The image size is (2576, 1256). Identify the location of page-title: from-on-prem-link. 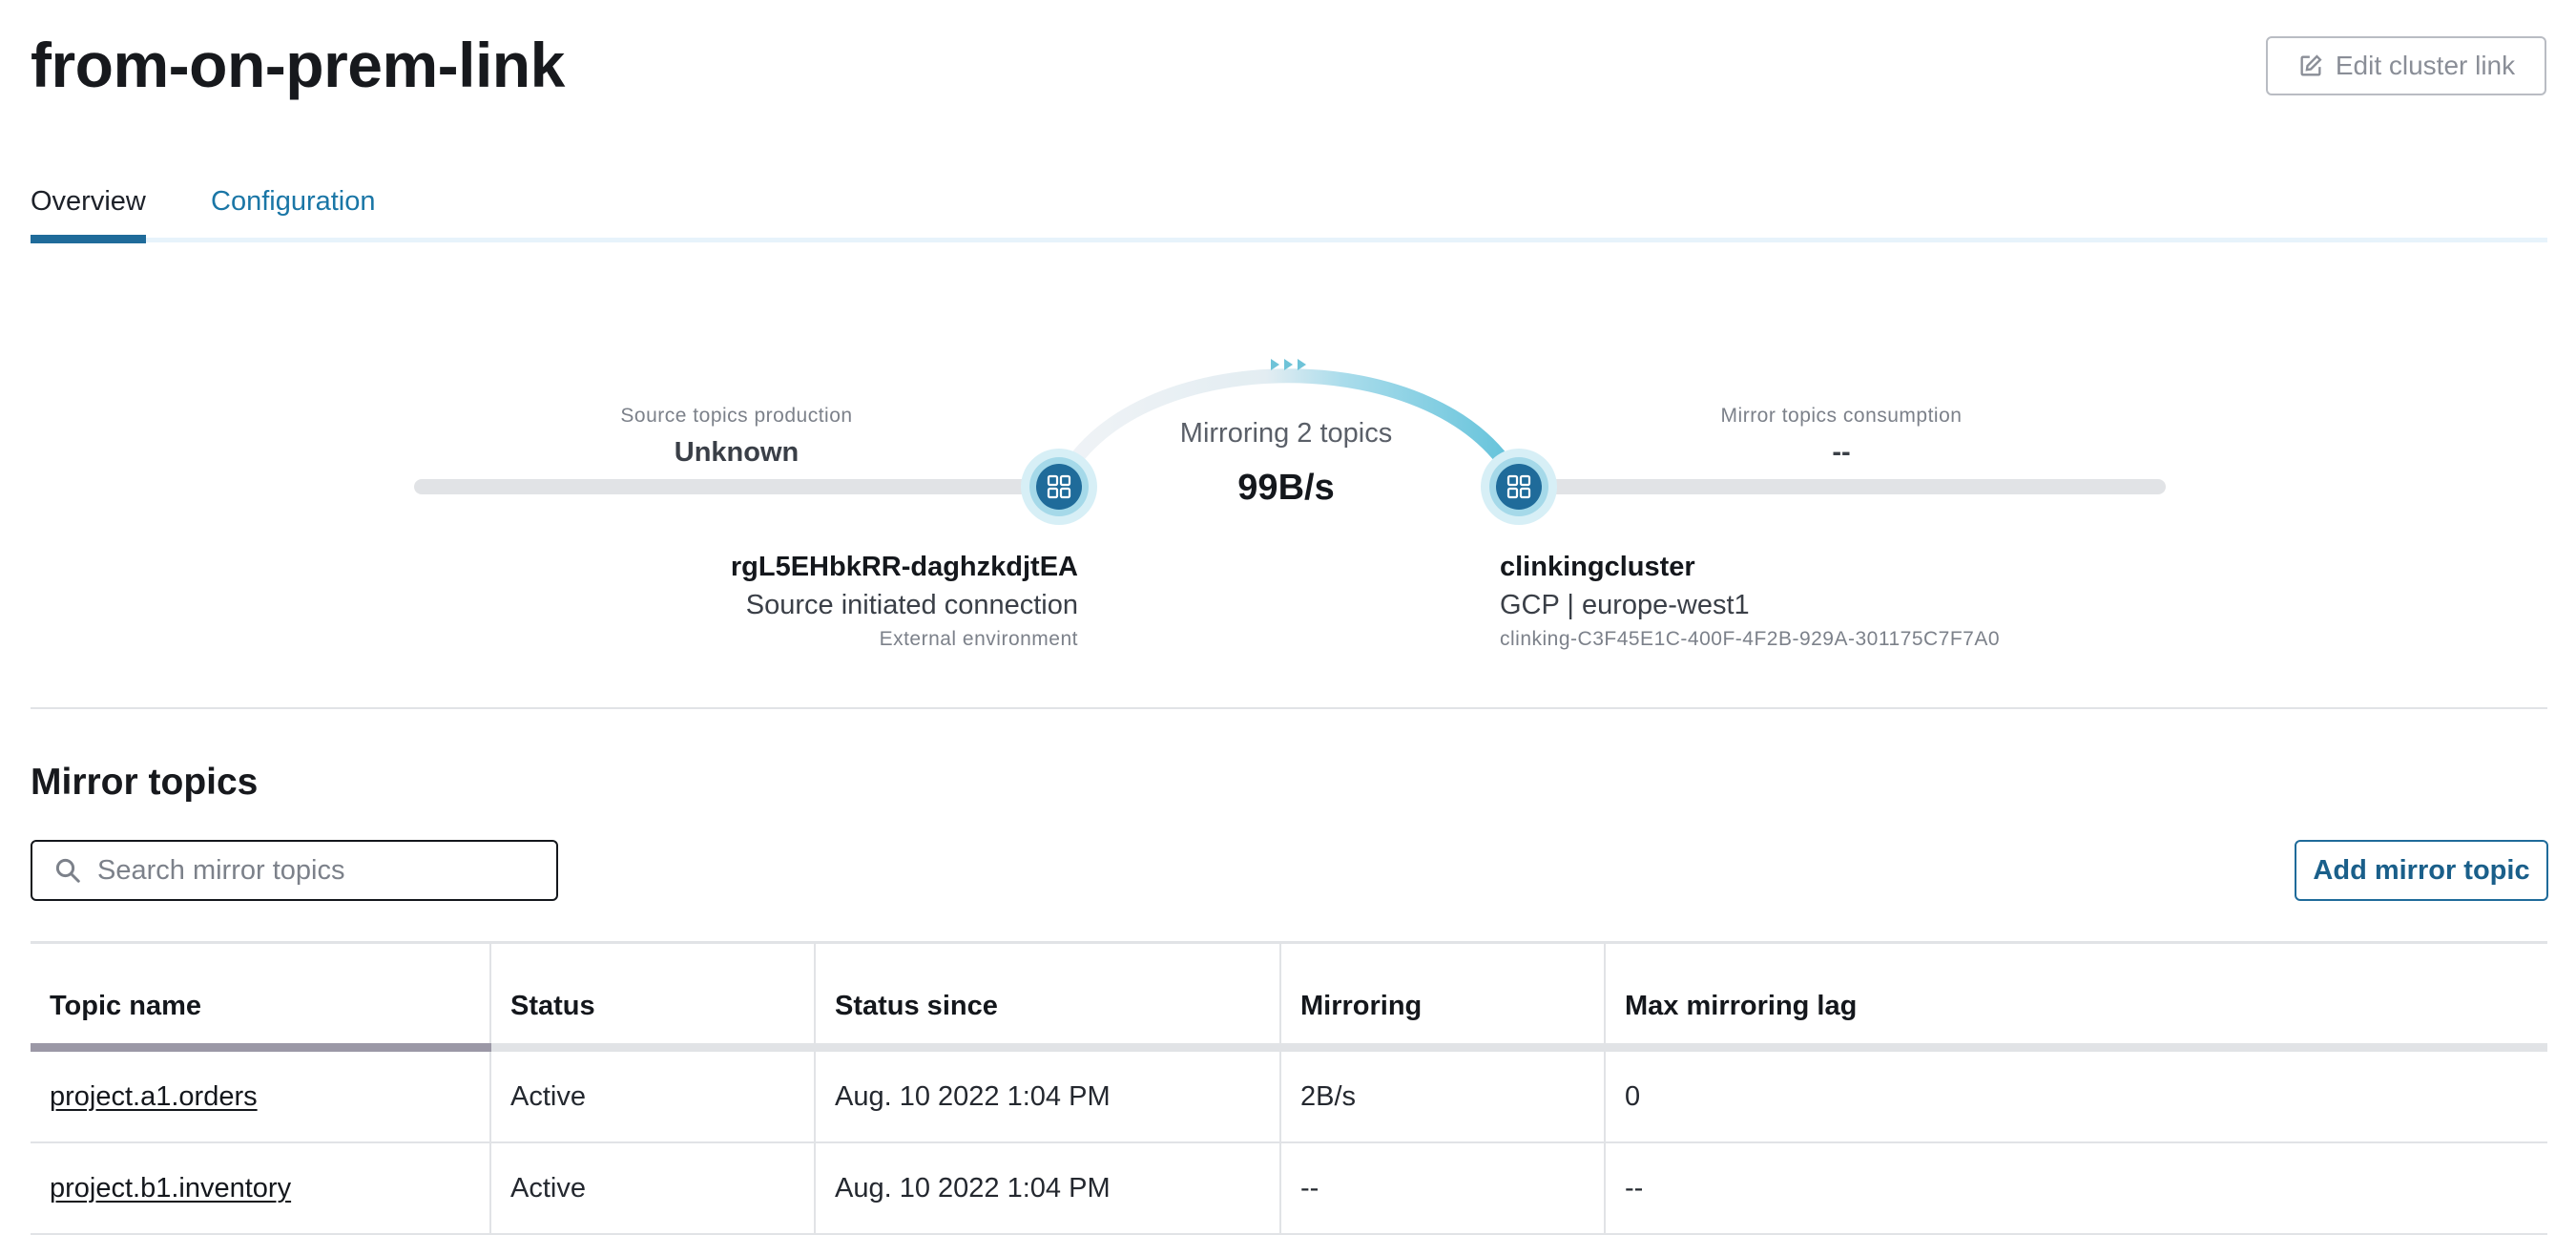
(298, 65).